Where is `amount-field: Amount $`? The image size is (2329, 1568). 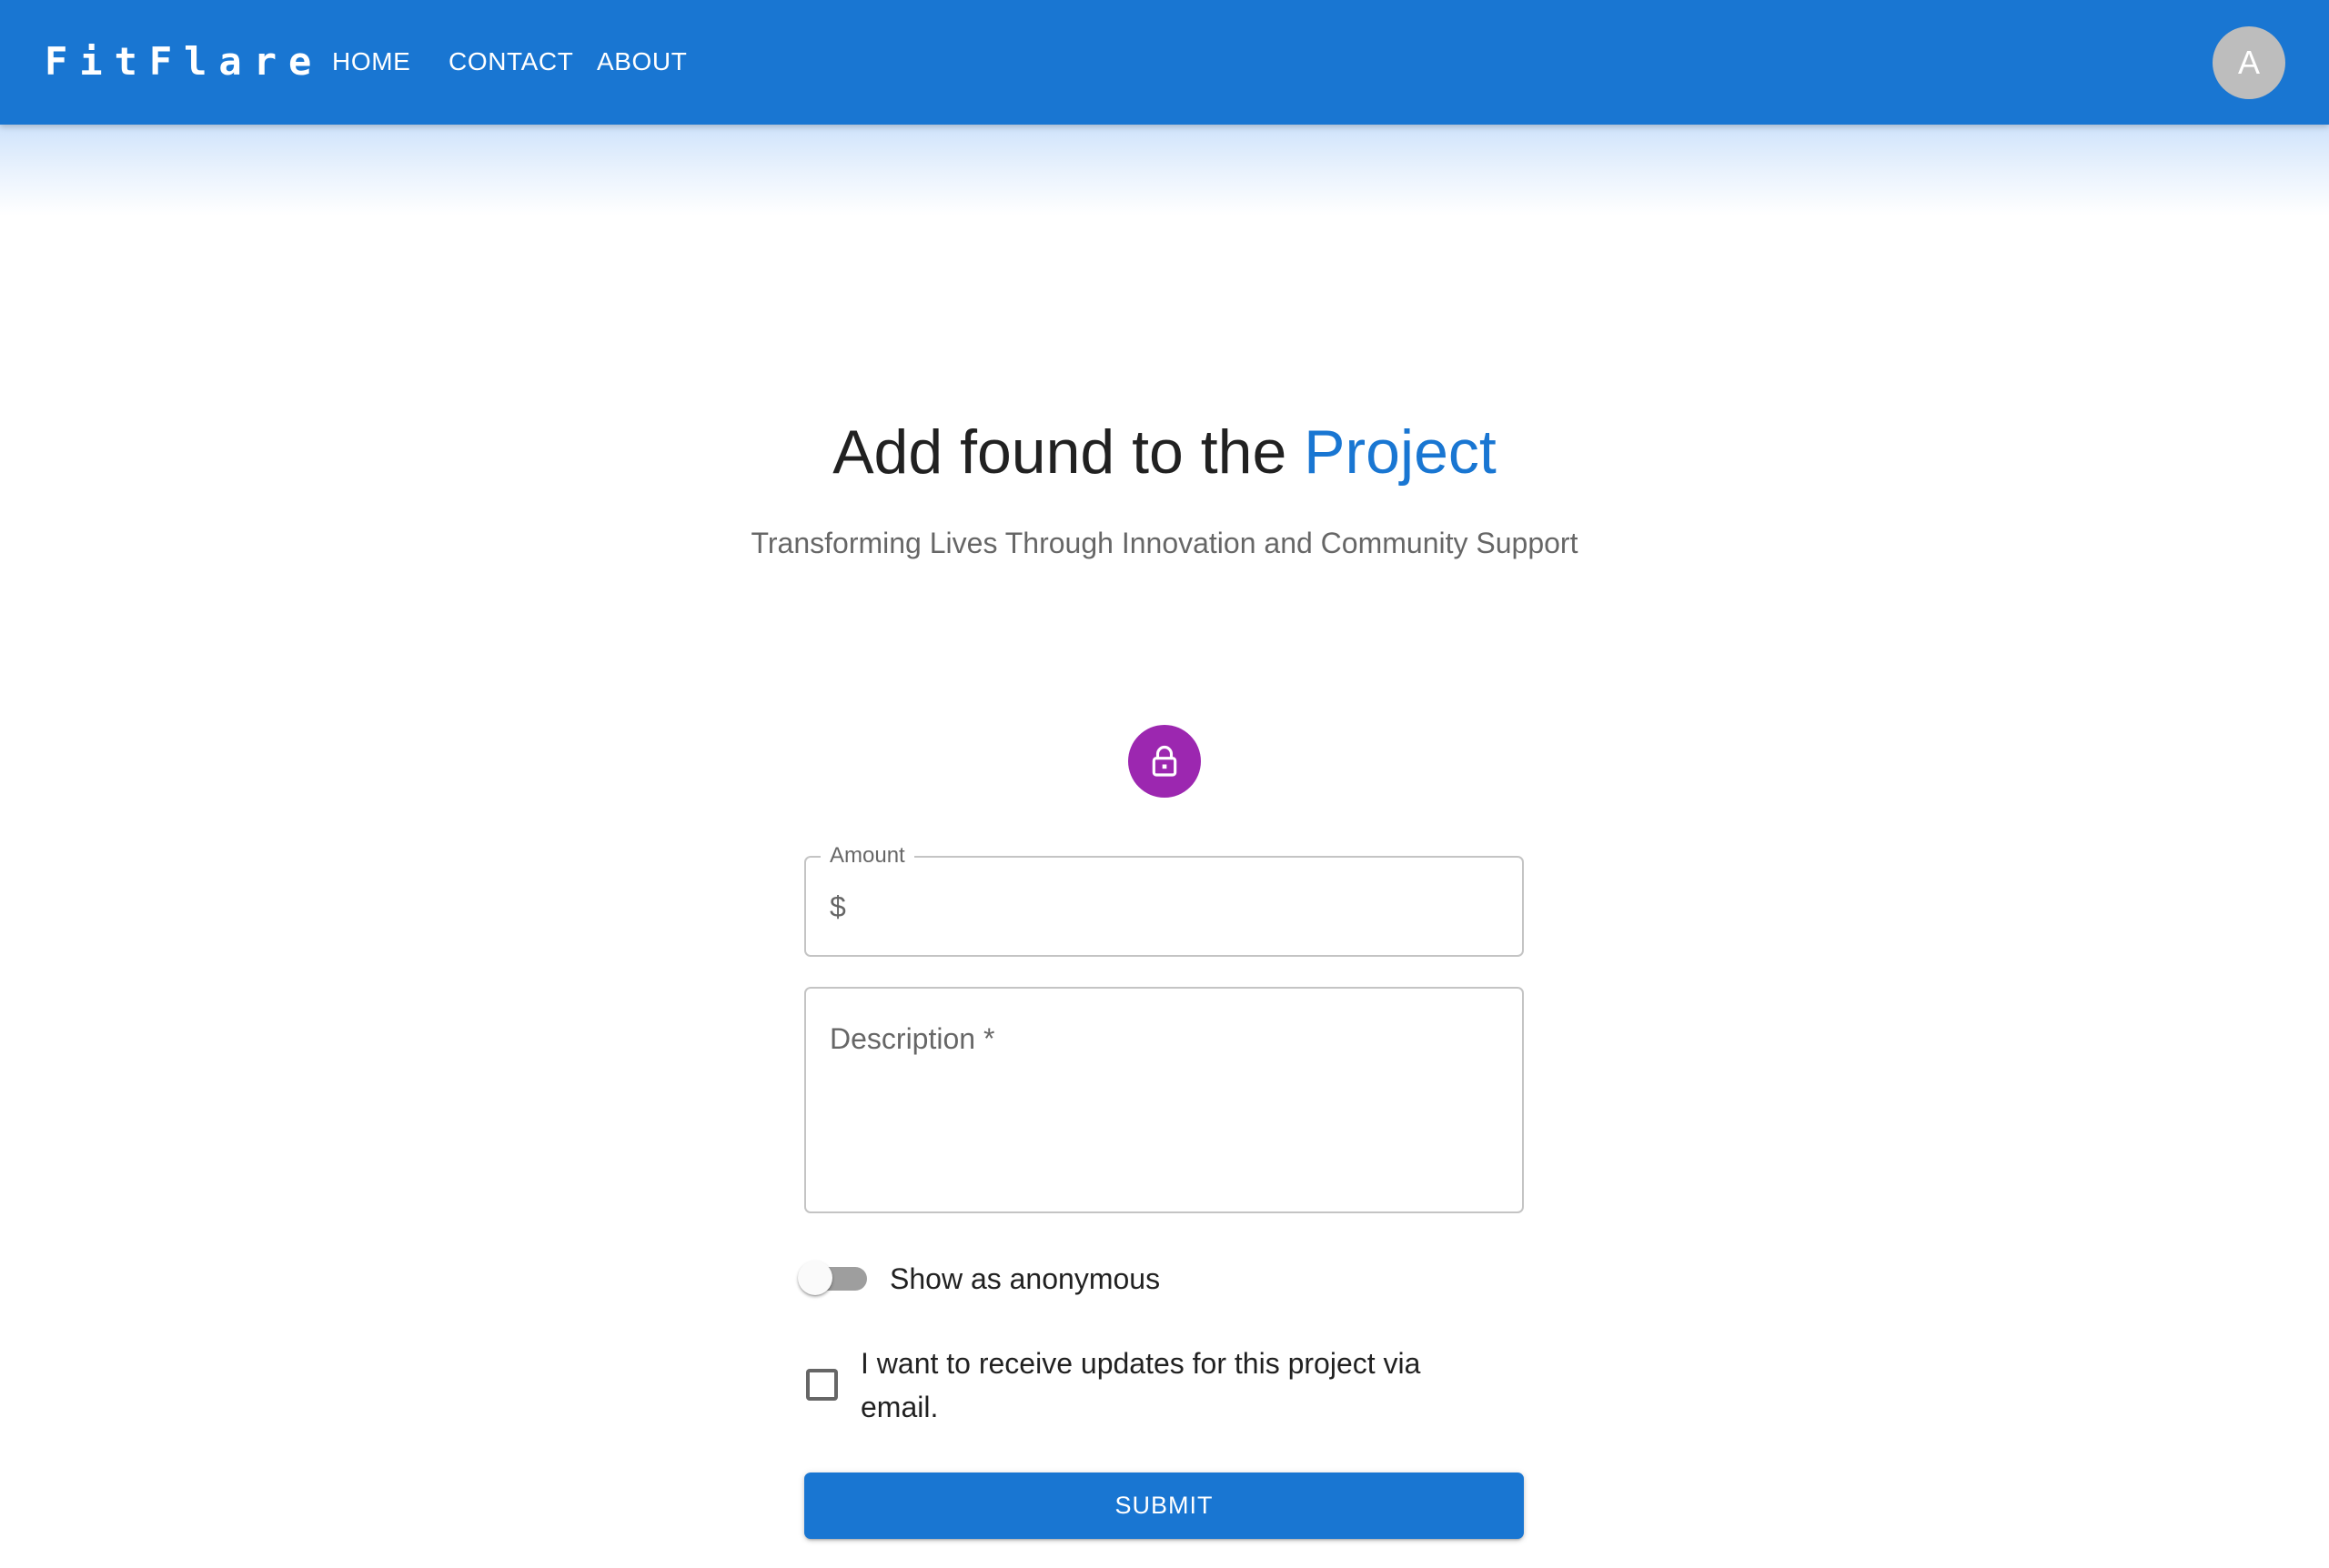
amount-field: Amount $ is located at coordinates (1164, 900).